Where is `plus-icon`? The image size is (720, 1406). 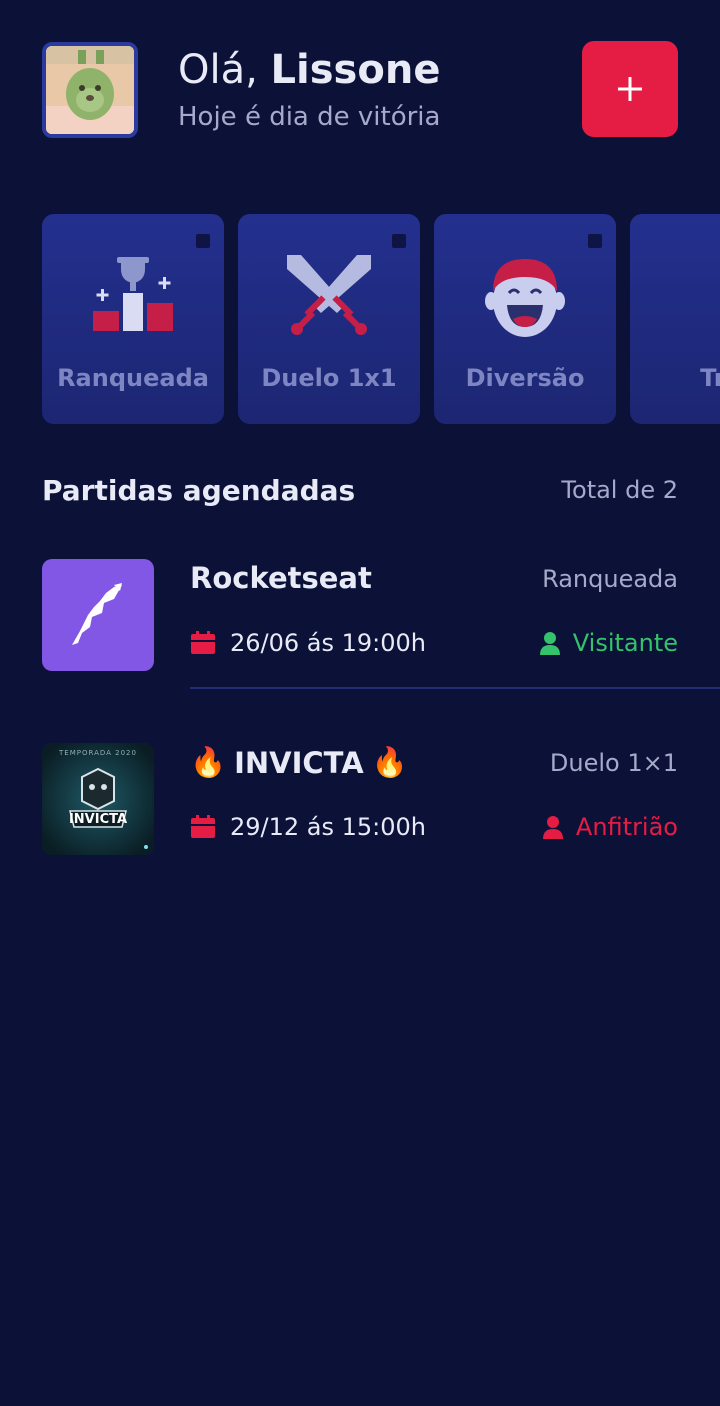
plus-icon is located at coordinates (630, 89).